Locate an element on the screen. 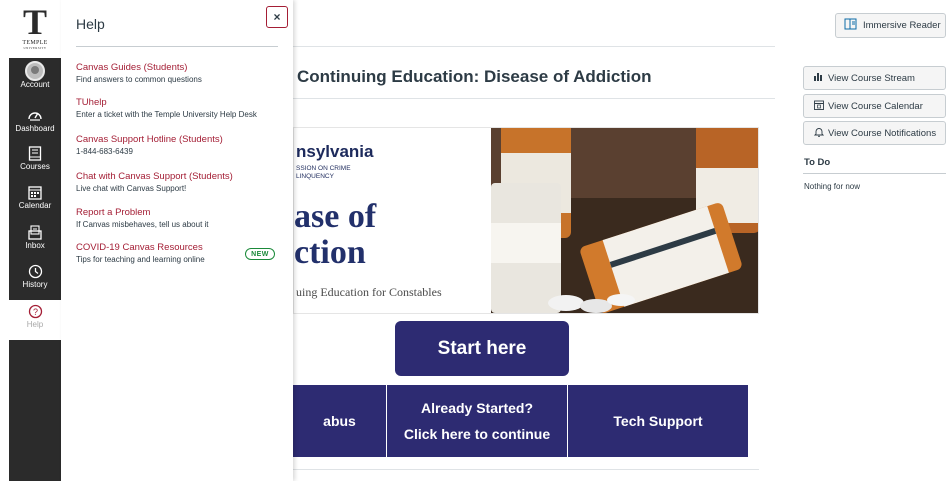  start-here-button: Start here is located at coordinates (482, 348).